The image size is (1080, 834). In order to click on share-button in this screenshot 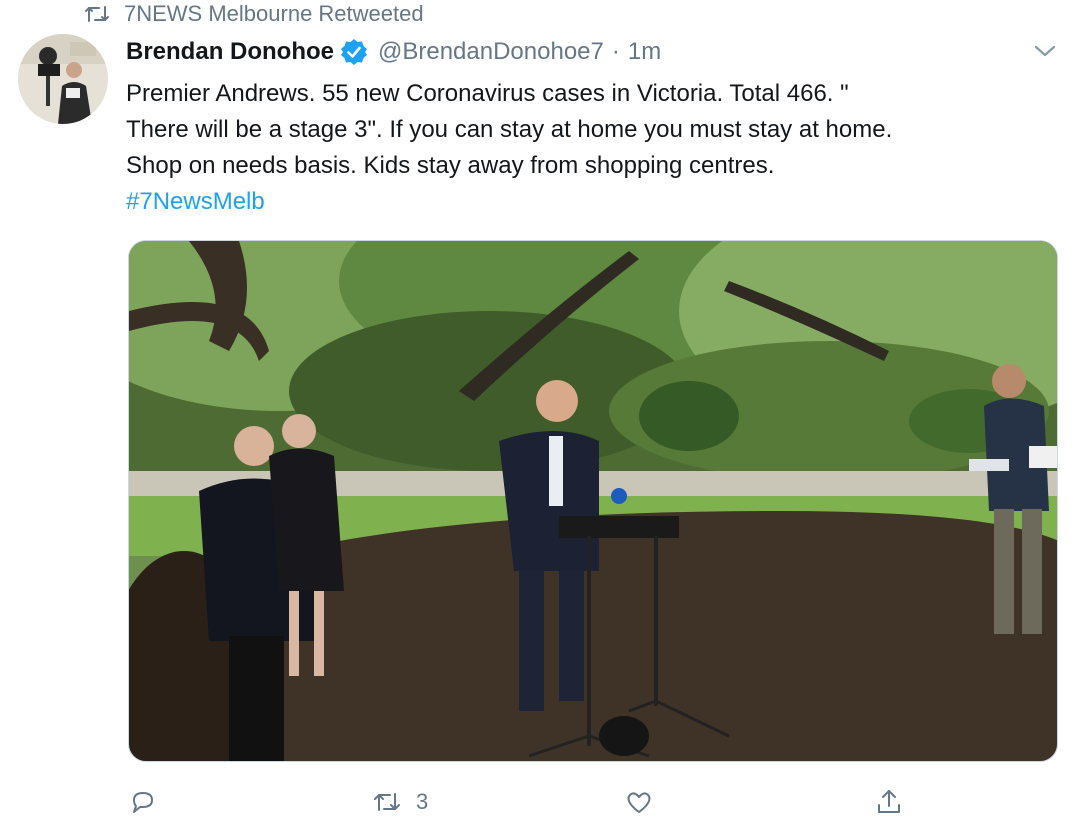, I will do `click(889, 802)`.